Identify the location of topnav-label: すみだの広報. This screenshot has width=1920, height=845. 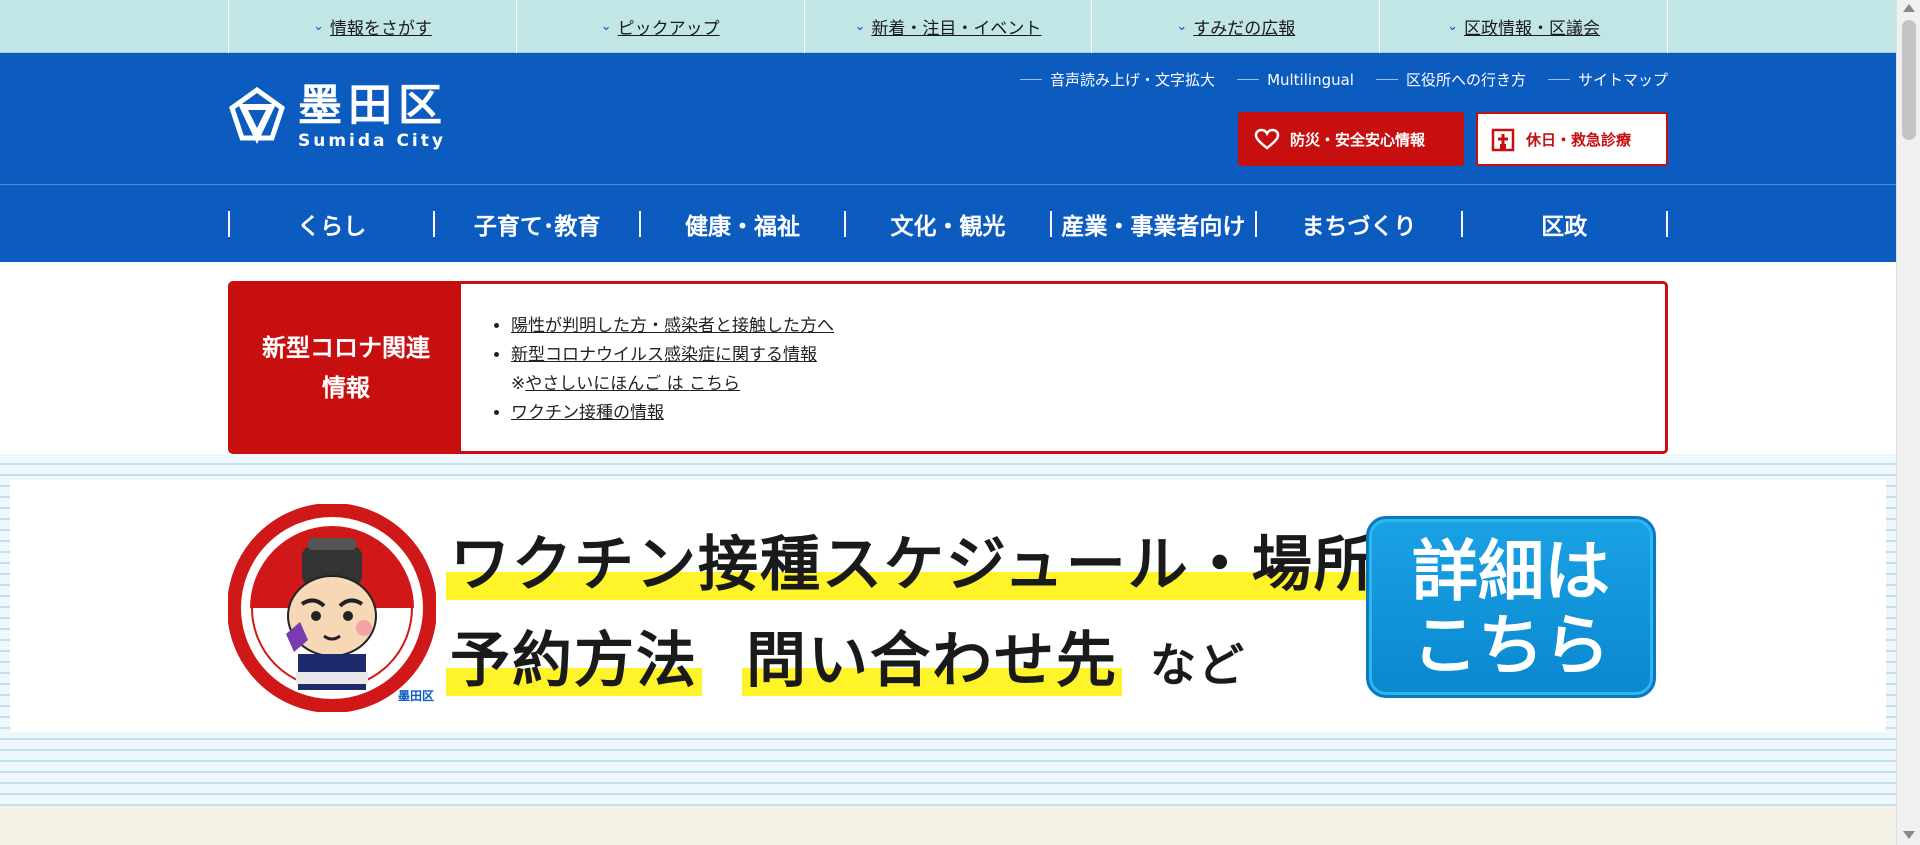
(1244, 26).